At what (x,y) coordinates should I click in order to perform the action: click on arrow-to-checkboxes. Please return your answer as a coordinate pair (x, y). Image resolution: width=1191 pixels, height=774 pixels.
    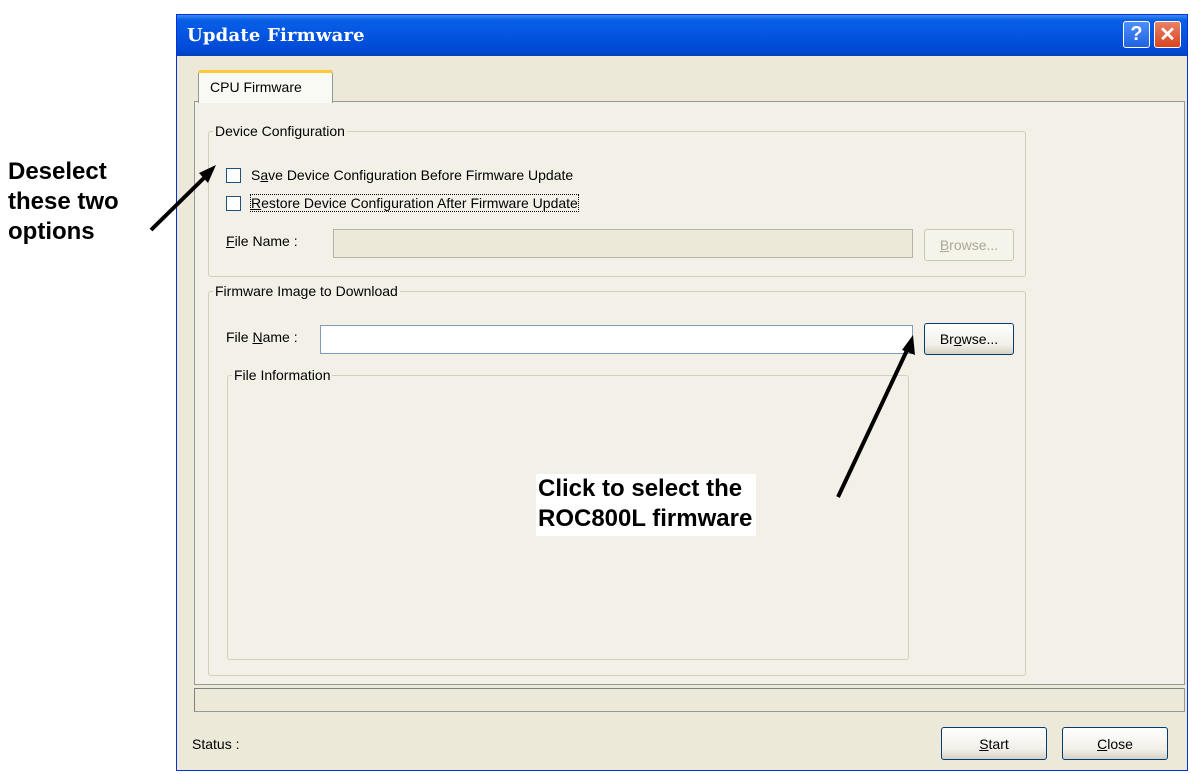
    Looking at the image, I should click on (179, 202).